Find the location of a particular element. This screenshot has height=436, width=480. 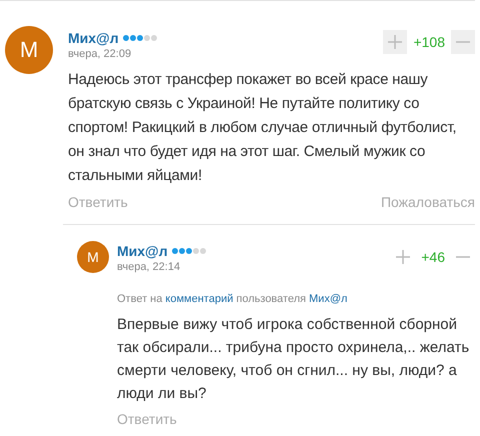

timestamp: вчера, 22:09 is located at coordinates (100, 54).